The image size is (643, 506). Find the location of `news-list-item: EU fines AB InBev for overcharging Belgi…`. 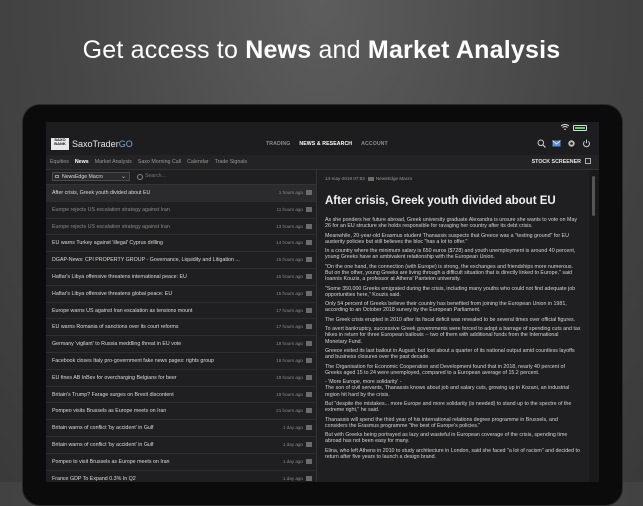

news-list-item: EU fines AB InBev for overcharging Belgi… is located at coordinates (181, 378).